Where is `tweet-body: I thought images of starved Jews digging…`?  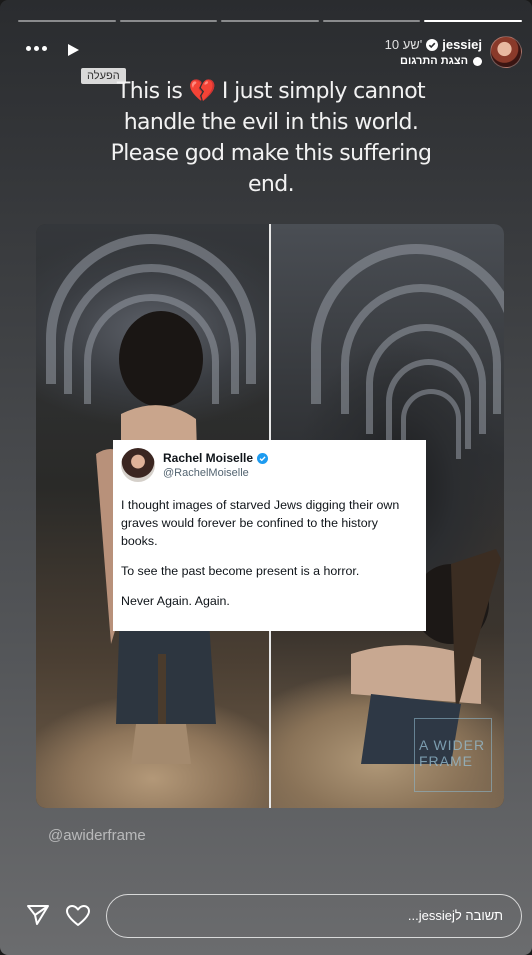
tweet-body: I thought images of starved Jews digging… is located at coordinates (268, 553).